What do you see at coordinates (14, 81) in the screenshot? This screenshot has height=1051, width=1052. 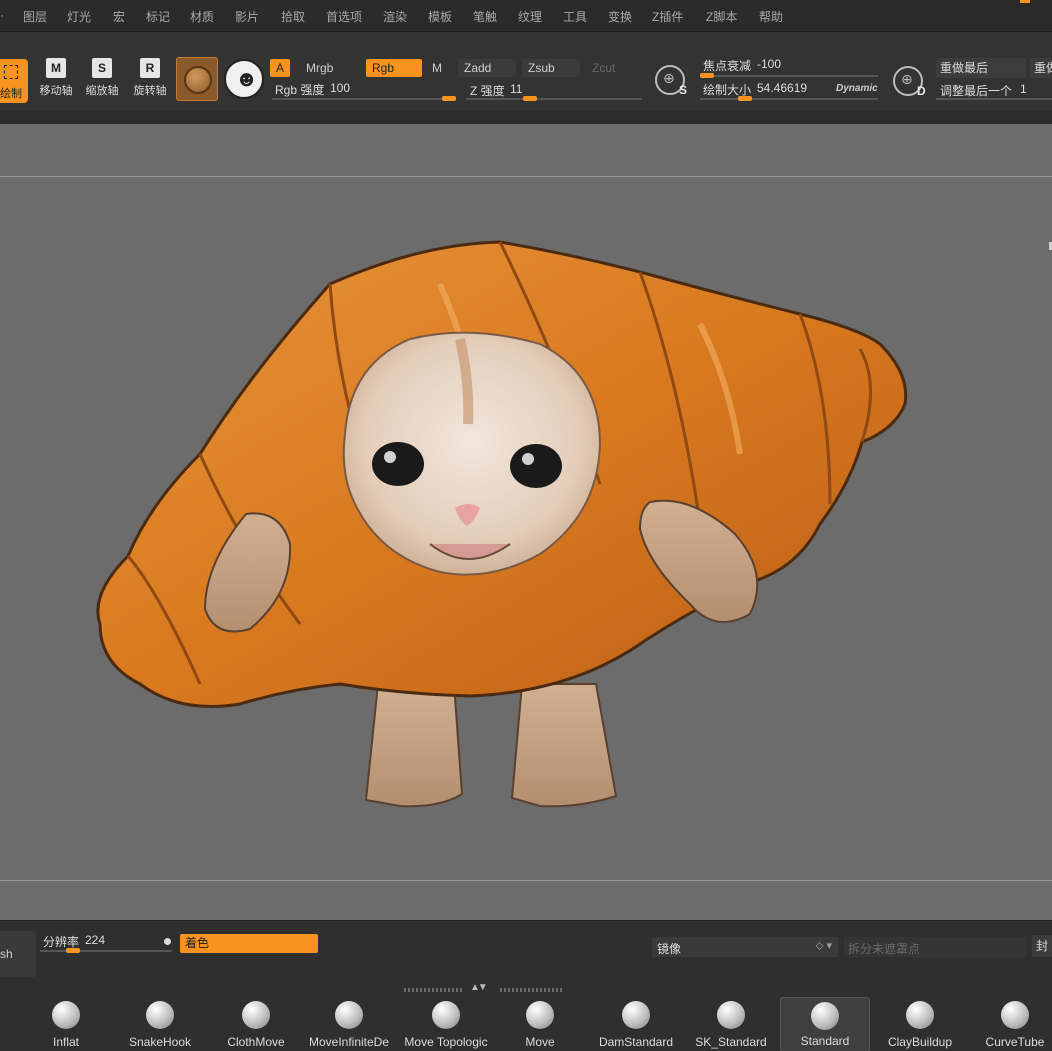 I see `draw-button: 绘制` at bounding box center [14, 81].